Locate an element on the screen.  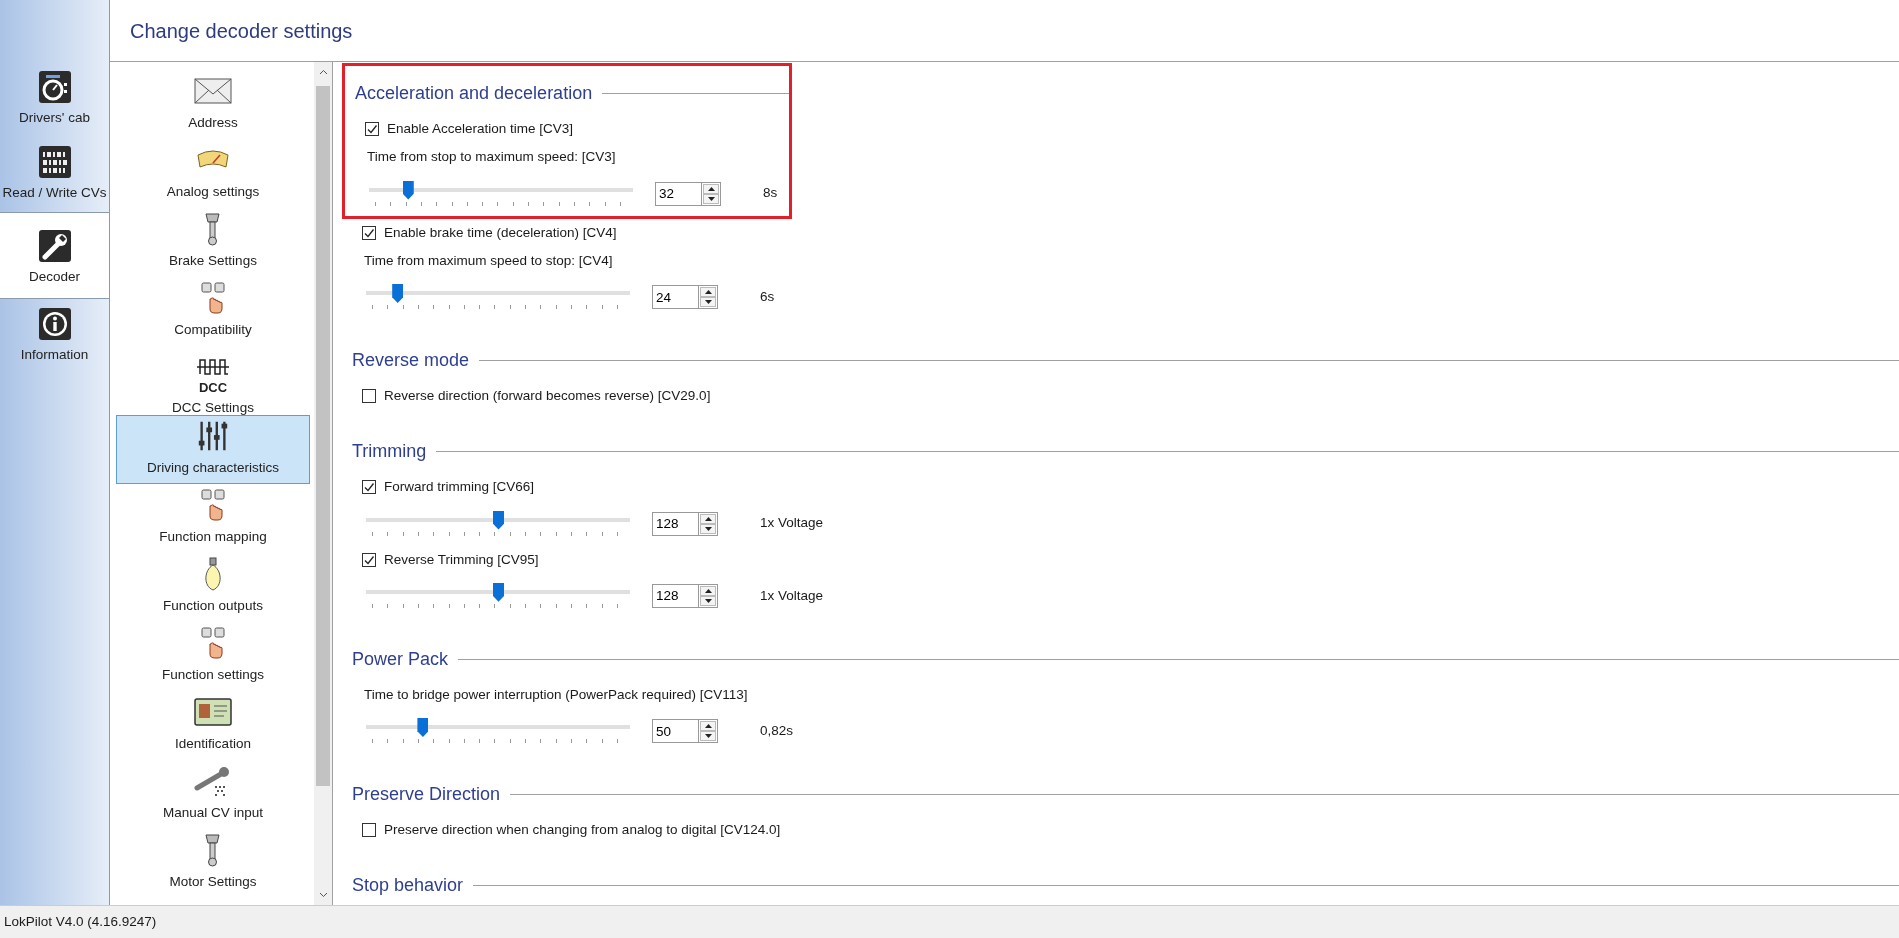
status-text: LokPilot V4.0 (4.16.9247) is located at coordinates (80, 921).